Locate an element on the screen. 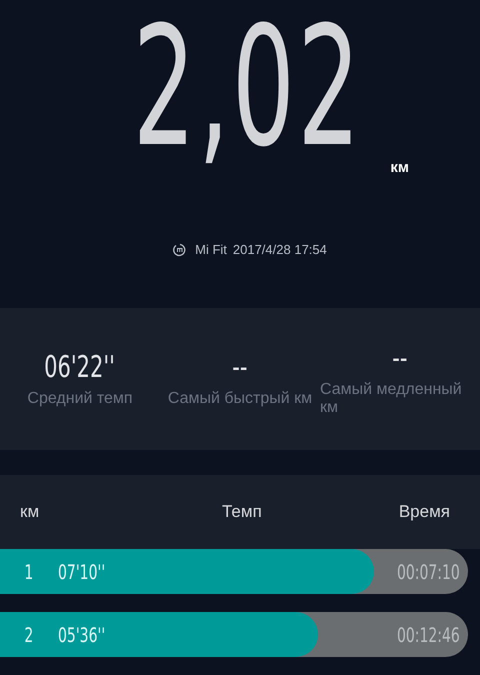  stat-label: Самый быстрый км is located at coordinates (240, 399).